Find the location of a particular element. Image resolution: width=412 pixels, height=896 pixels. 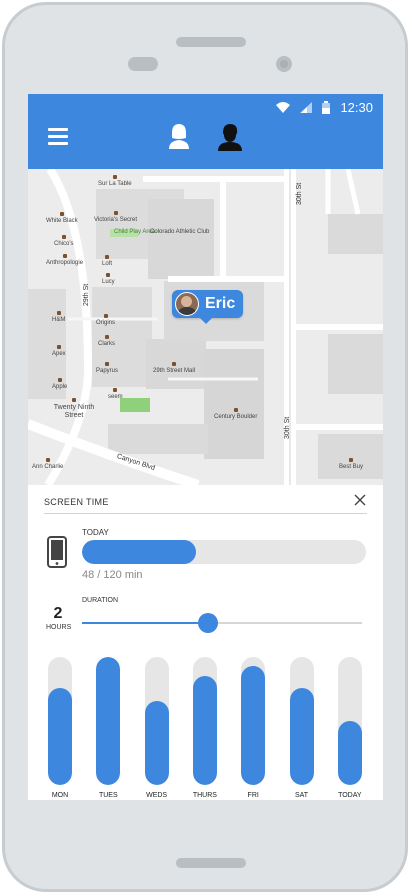

slider-thumb is located at coordinates (208, 623).